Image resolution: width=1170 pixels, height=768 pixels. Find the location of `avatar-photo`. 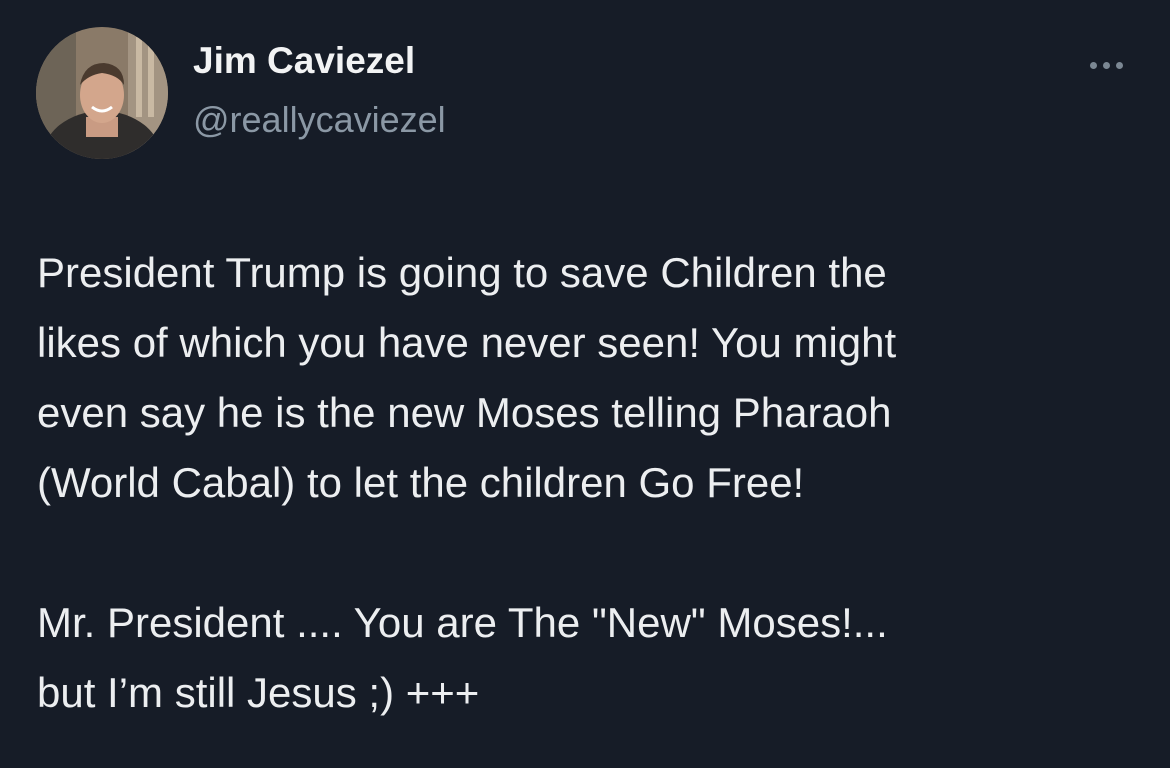

avatar-photo is located at coordinates (102, 93).